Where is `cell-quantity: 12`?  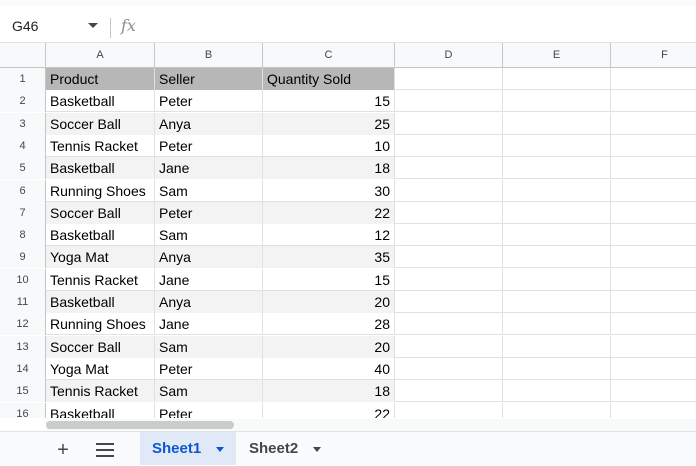 cell-quantity: 12 is located at coordinates (329, 235).